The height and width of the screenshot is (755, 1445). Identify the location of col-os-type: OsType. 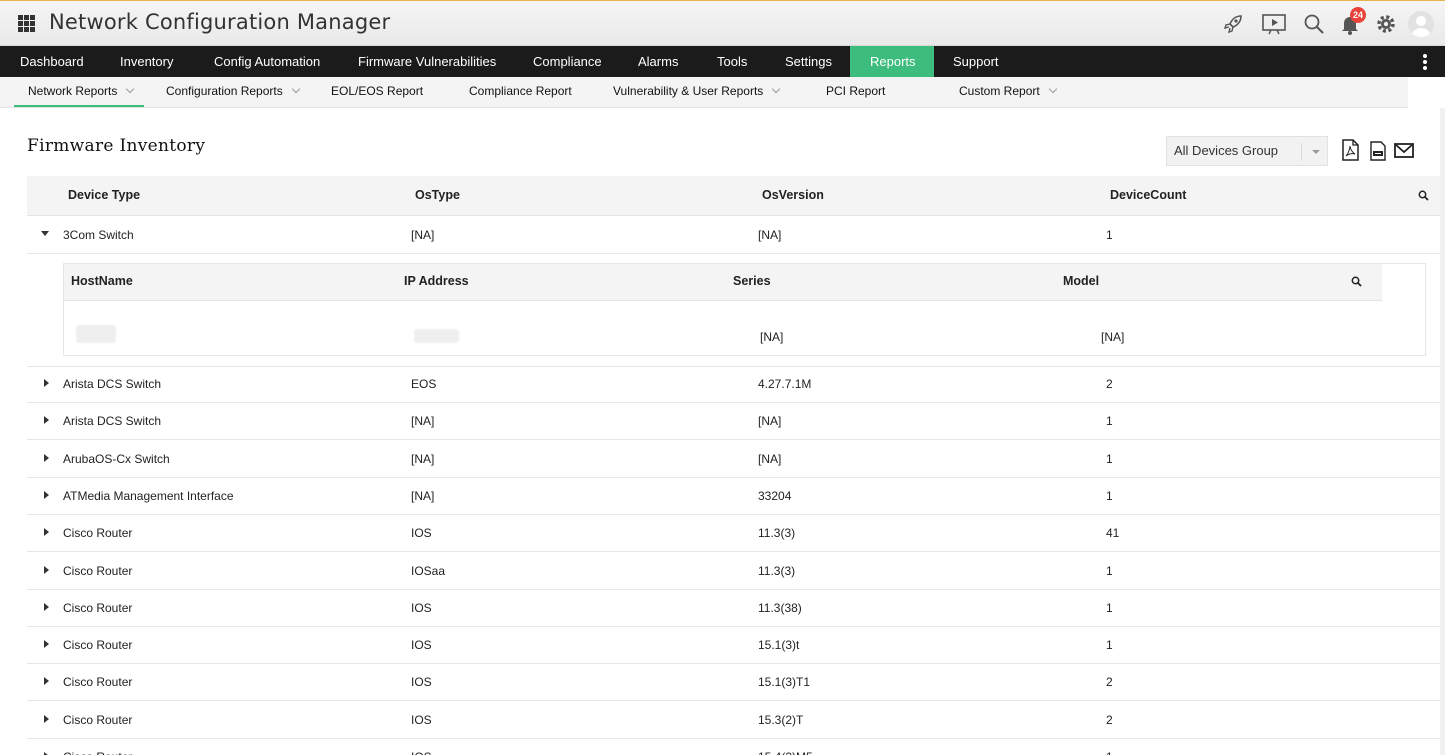
(437, 195).